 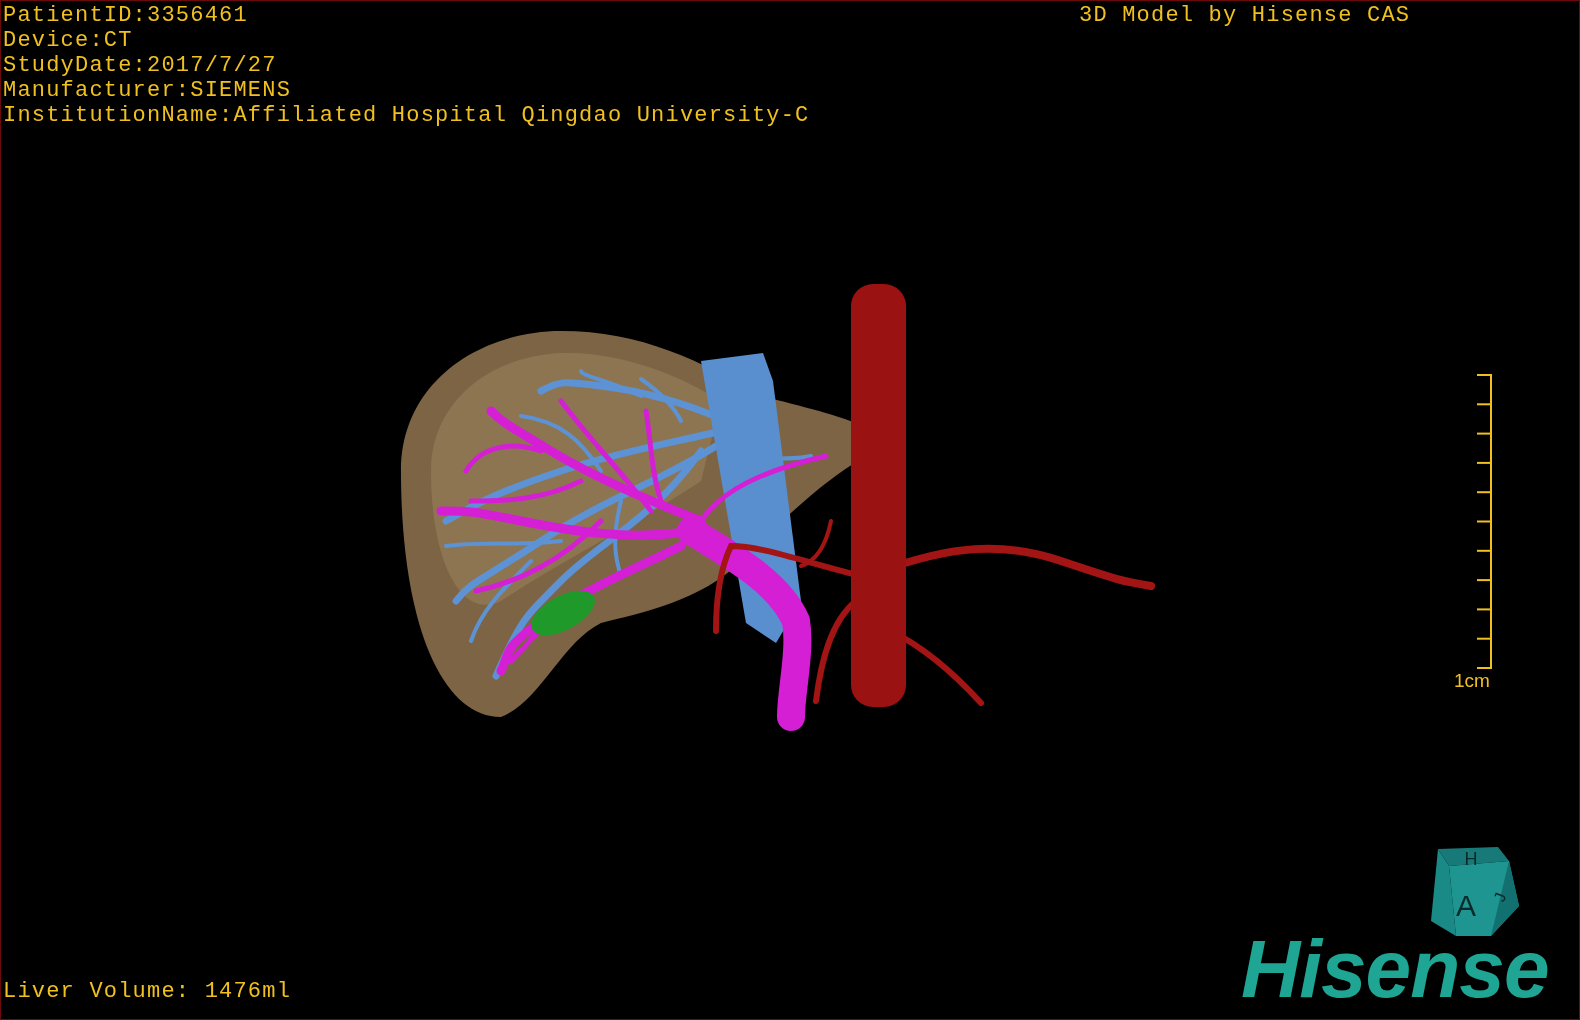 What do you see at coordinates (147, 991) in the screenshot?
I see `liver-volume-text: Liver Volume: 1476ml` at bounding box center [147, 991].